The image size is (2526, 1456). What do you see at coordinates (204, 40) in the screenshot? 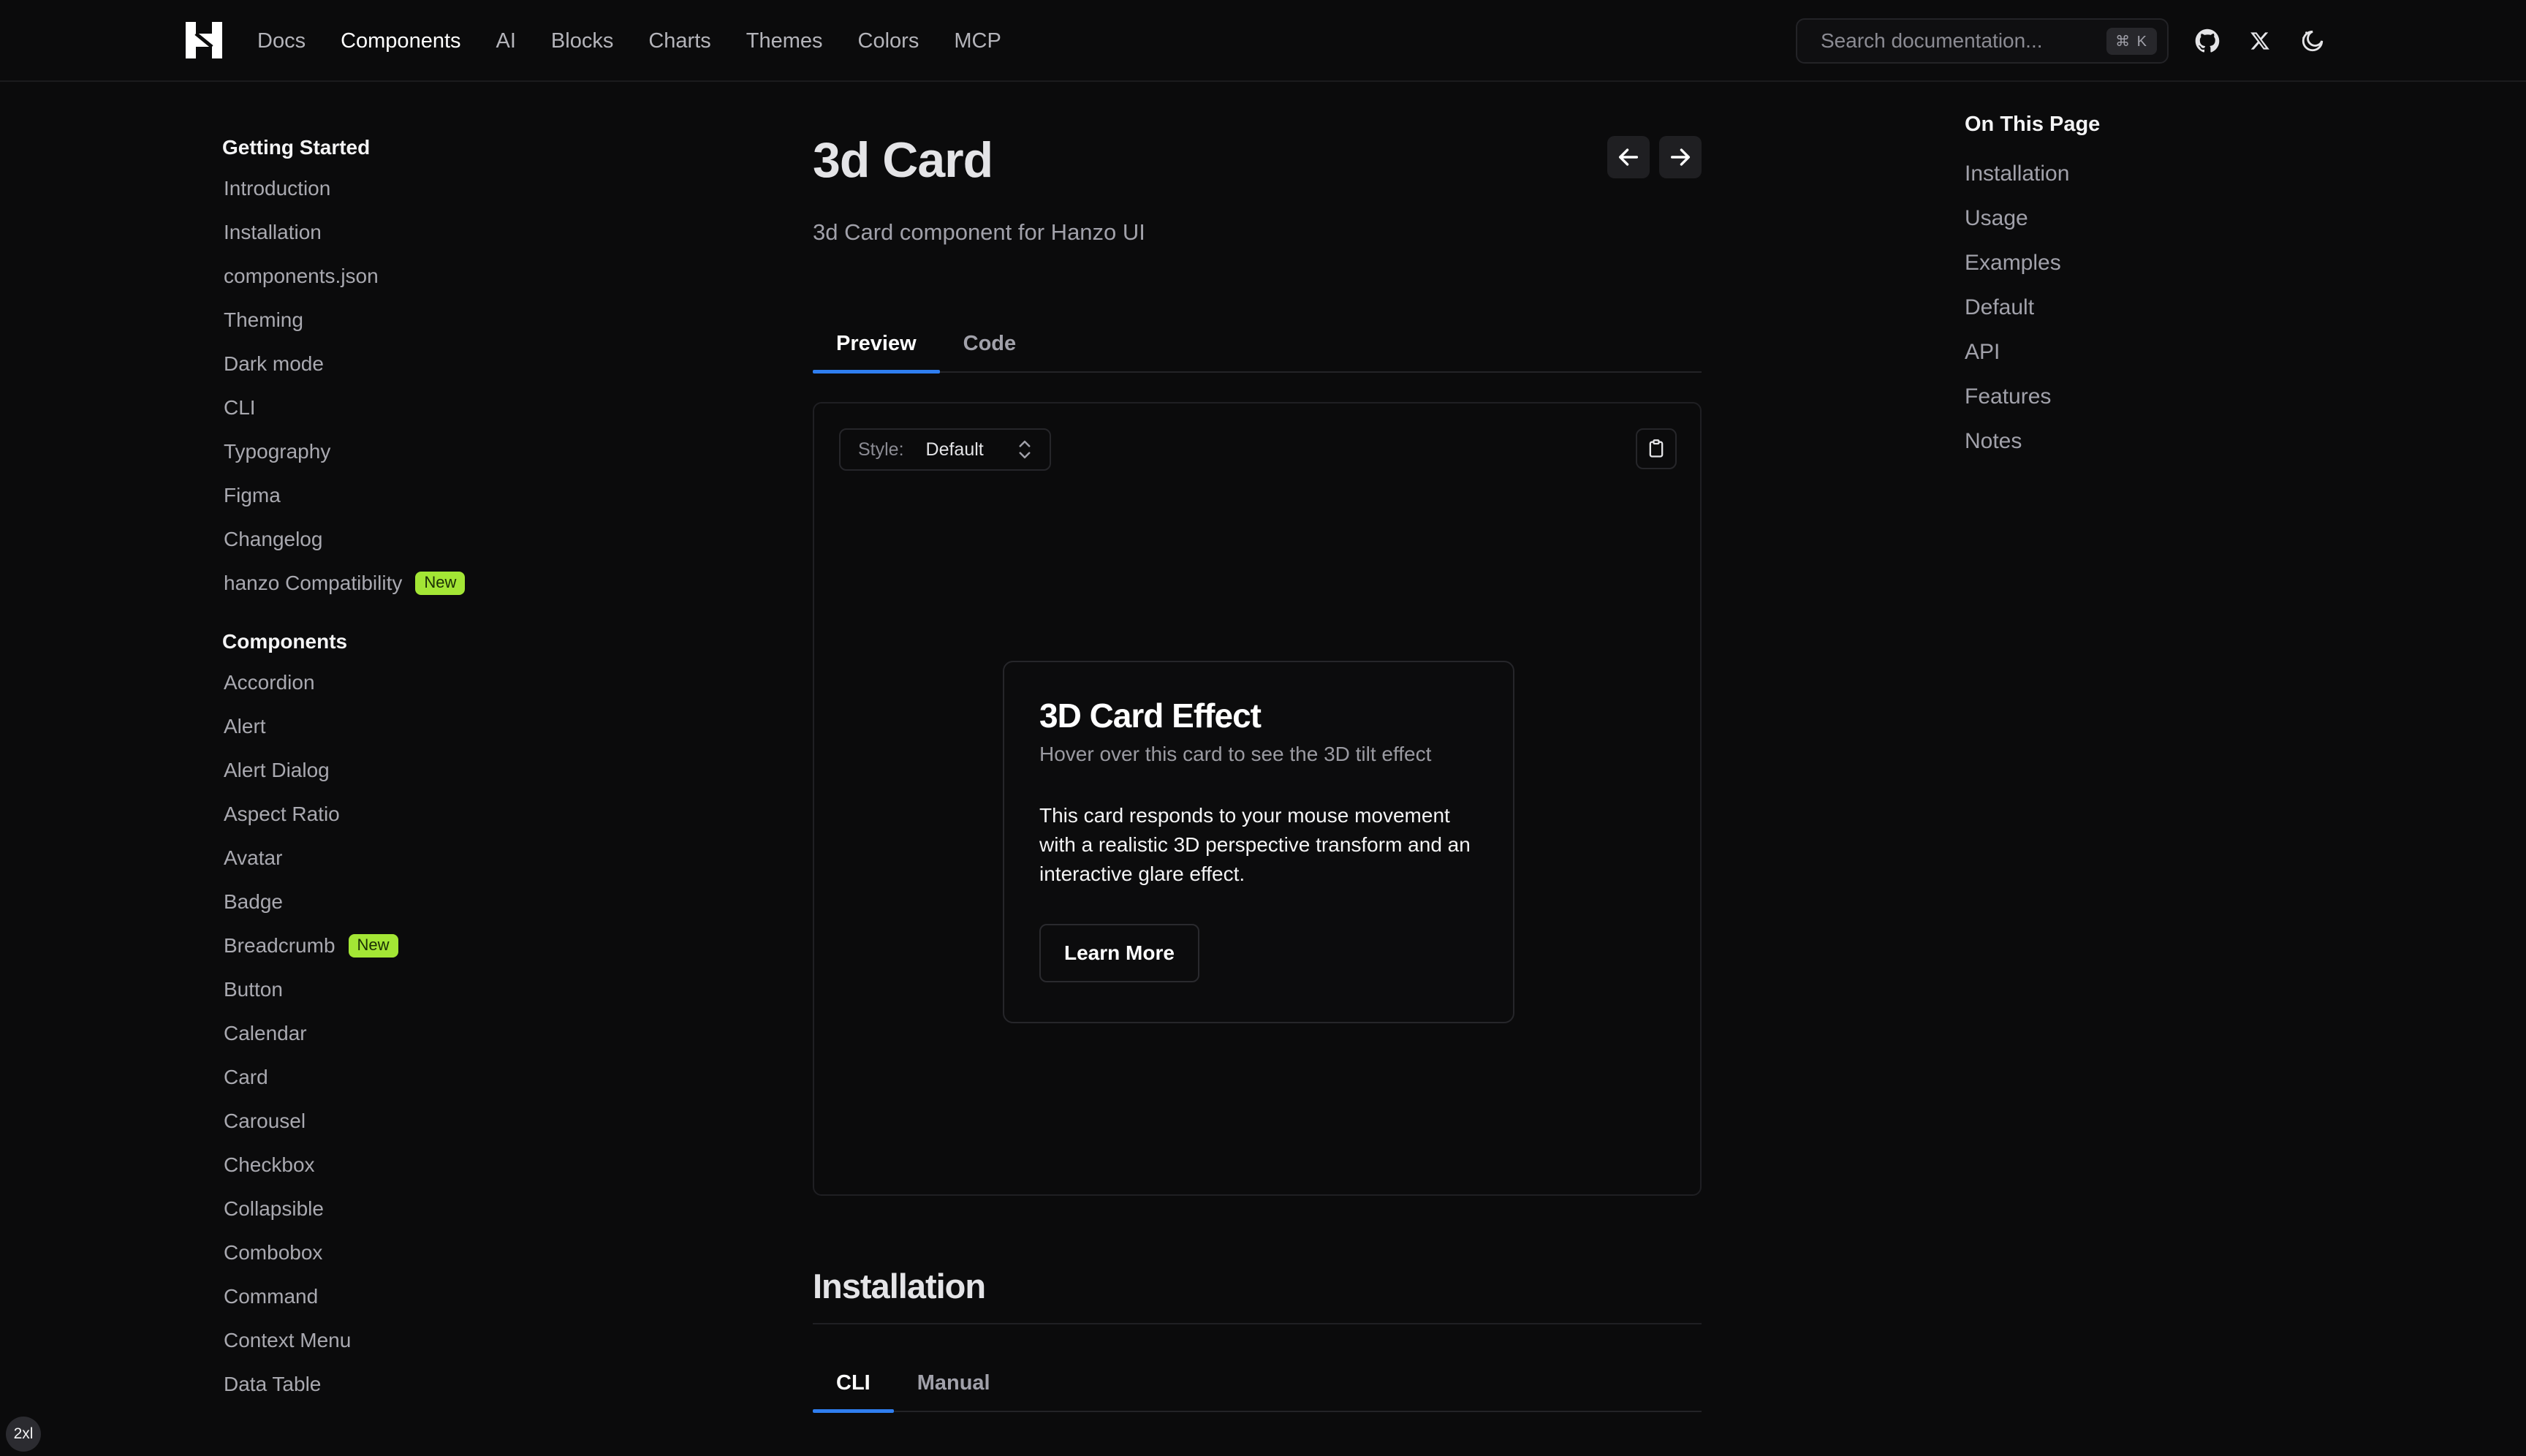
I see `hanzo-logo` at bounding box center [204, 40].